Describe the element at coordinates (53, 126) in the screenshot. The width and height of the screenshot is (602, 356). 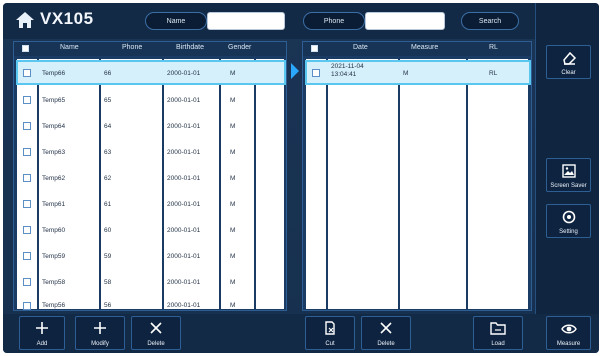
I see `patient-name: Temp64` at that location.